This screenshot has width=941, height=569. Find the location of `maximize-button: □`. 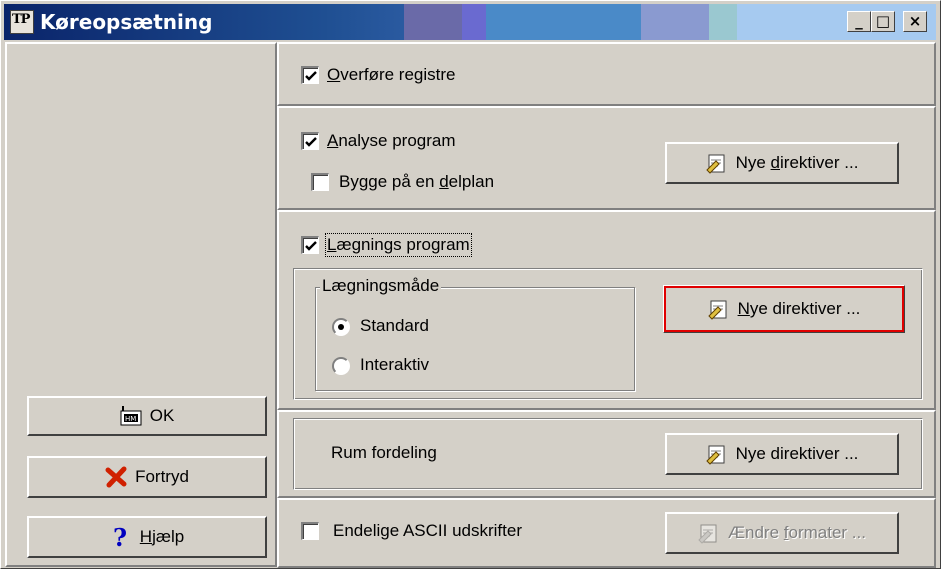

maximize-button: □ is located at coordinates (883, 21).